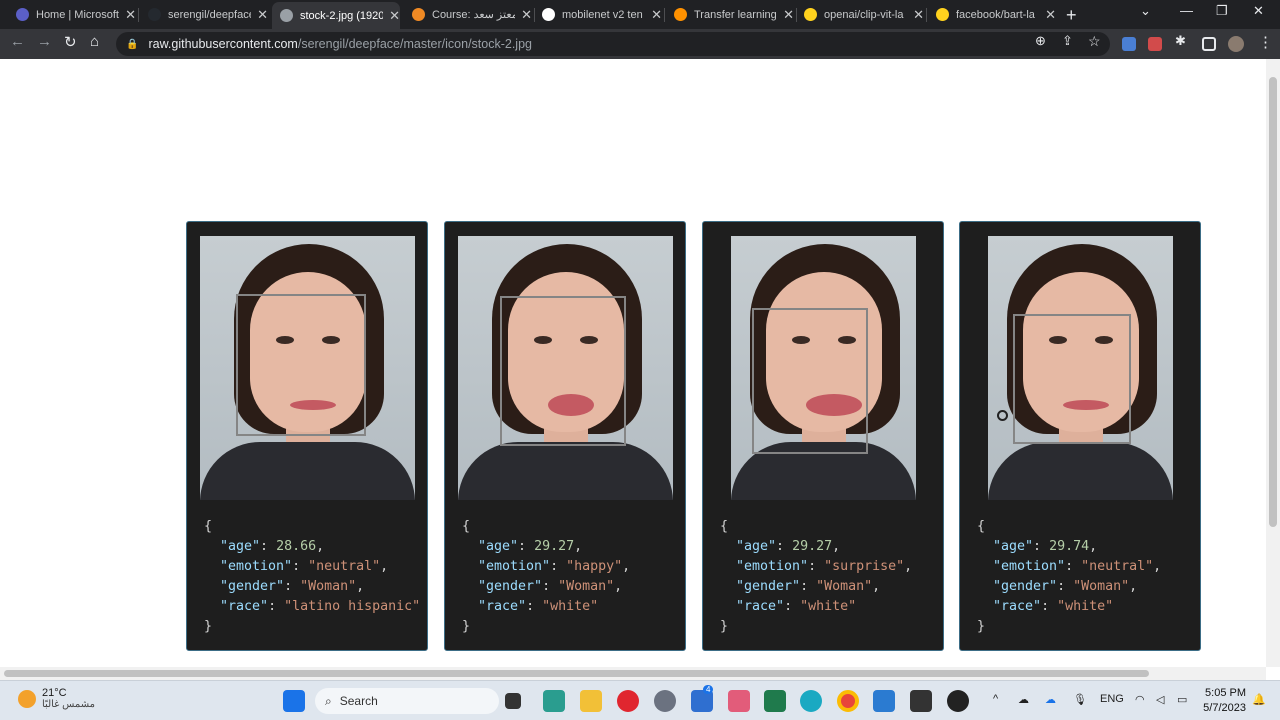 This screenshot has width=1280, height=720. I want to click on snipping-tool-icon, so click(739, 701).